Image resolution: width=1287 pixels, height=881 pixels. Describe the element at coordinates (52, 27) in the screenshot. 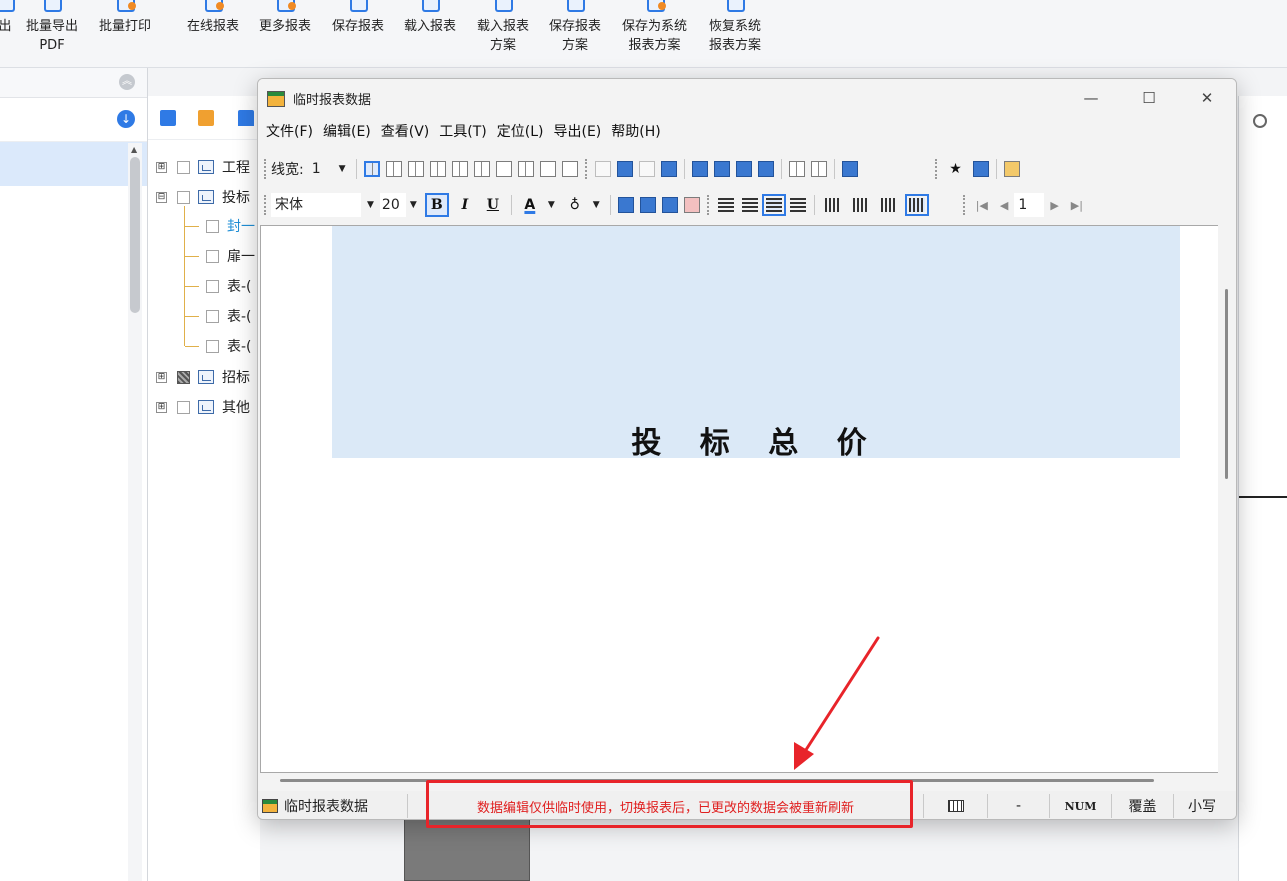

I see `batch-export-pdf-button: 批量导出 PDF` at that location.